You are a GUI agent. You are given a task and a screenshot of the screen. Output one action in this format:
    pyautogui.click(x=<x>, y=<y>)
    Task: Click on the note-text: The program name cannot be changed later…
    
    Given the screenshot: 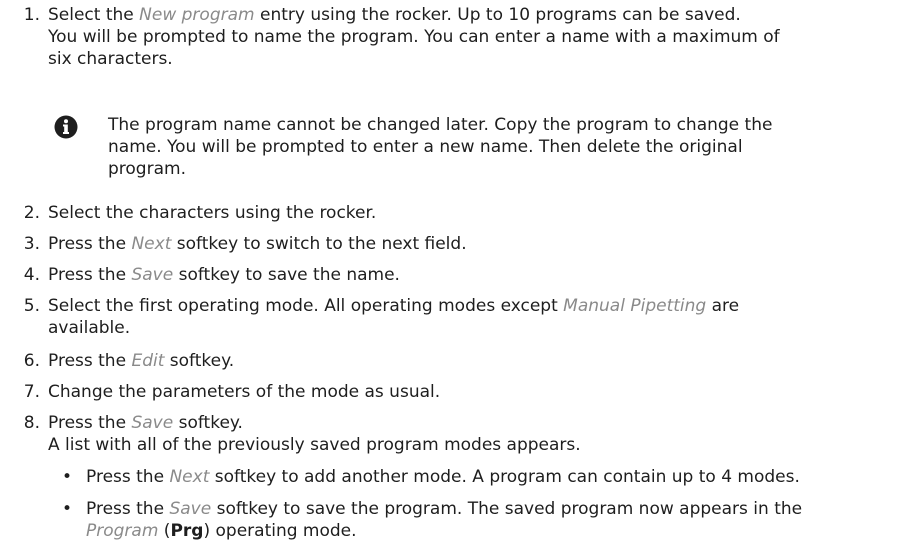 What is the action you would take?
    pyautogui.click(x=440, y=147)
    